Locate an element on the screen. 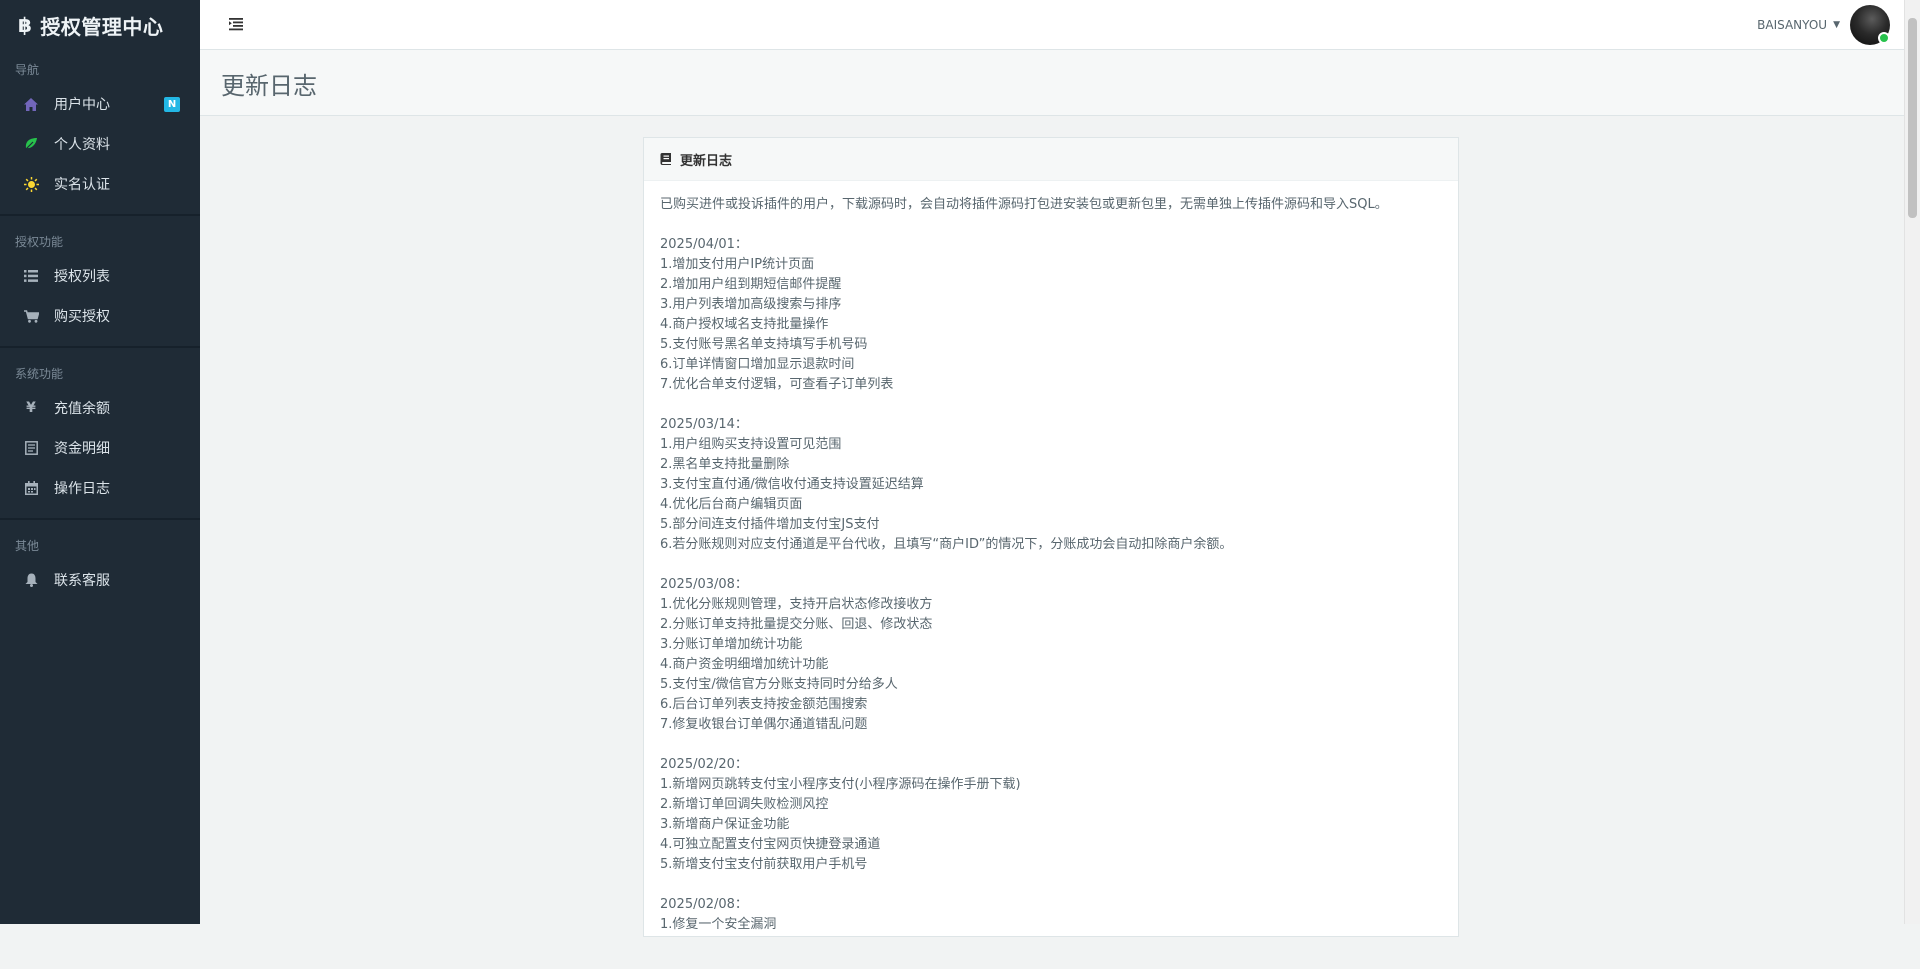 The width and height of the screenshot is (1920, 969). entry-item: 5.支付账号黑名单支持填写手机号码 is located at coordinates (764, 344).